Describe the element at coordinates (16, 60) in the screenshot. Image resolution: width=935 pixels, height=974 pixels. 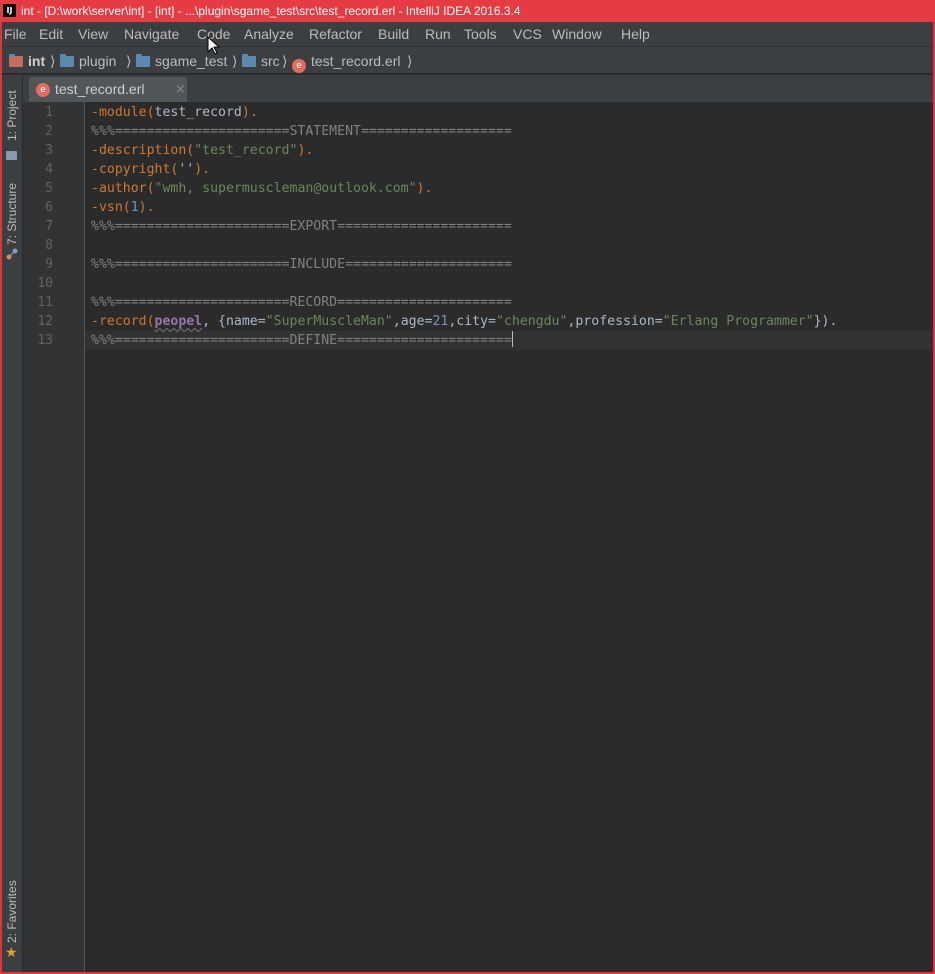
I see `project-folder-icon` at that location.